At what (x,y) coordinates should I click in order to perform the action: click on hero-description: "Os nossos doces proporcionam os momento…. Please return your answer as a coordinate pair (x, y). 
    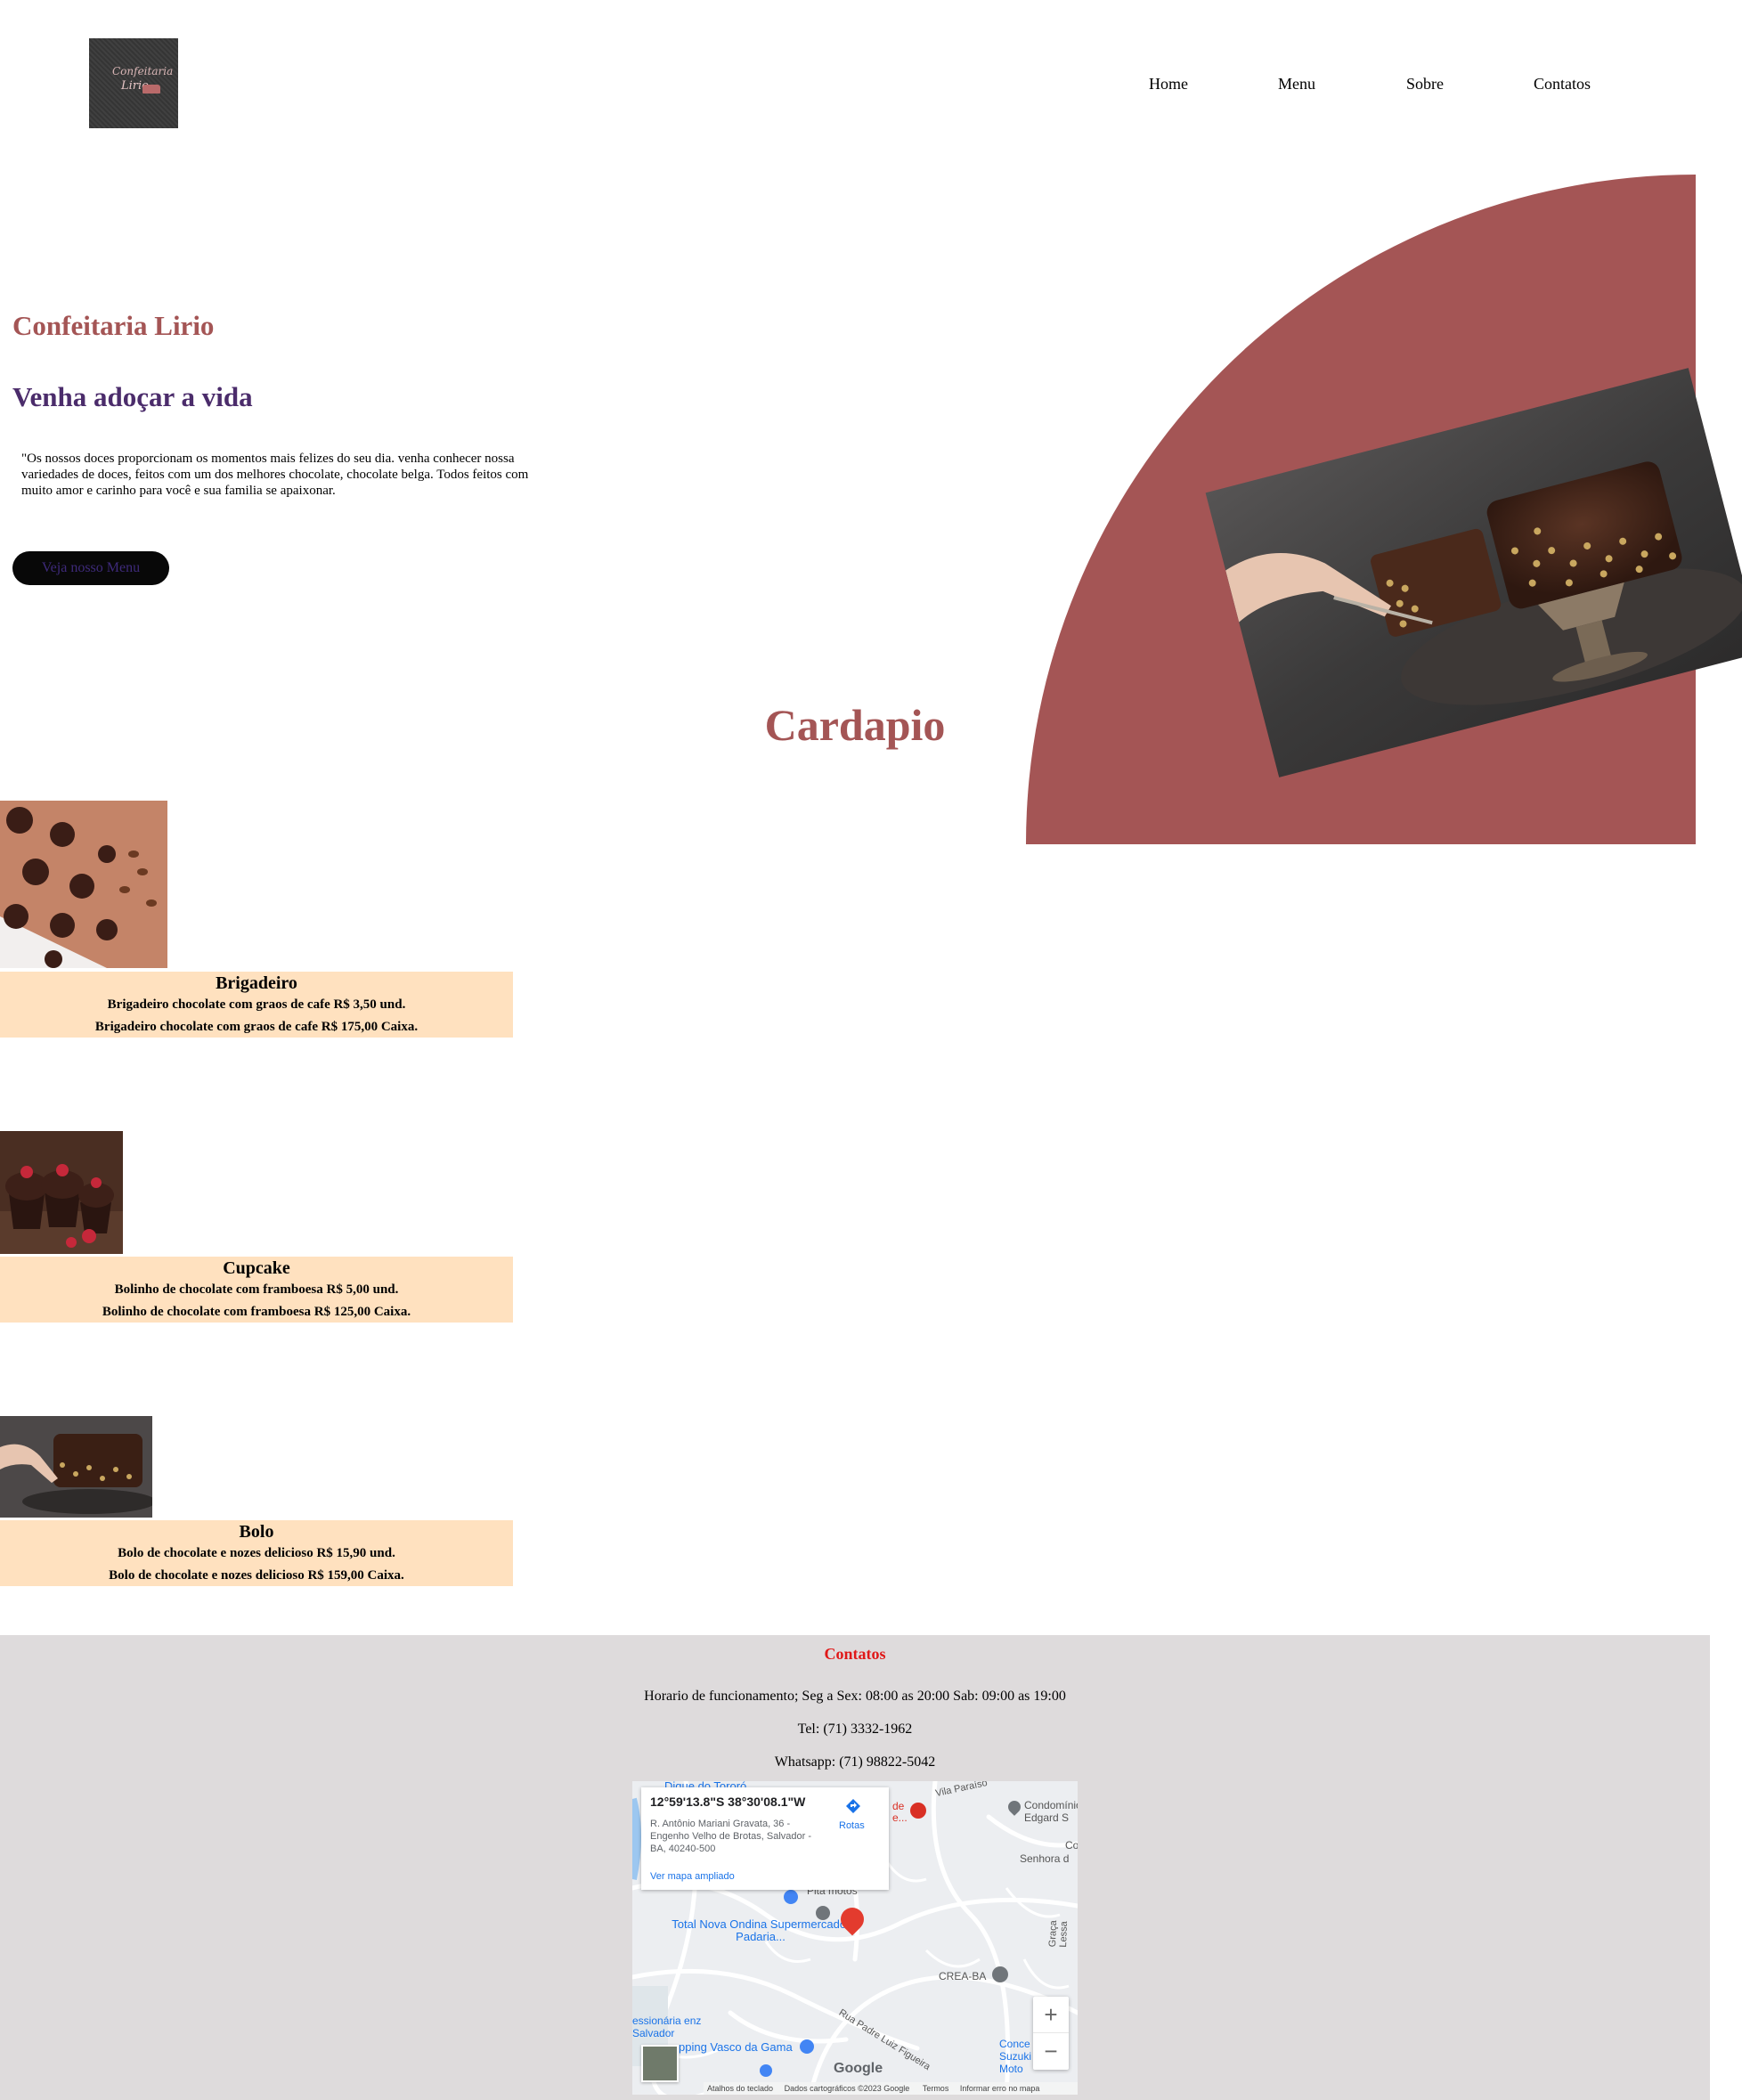
    Looking at the image, I should click on (275, 475).